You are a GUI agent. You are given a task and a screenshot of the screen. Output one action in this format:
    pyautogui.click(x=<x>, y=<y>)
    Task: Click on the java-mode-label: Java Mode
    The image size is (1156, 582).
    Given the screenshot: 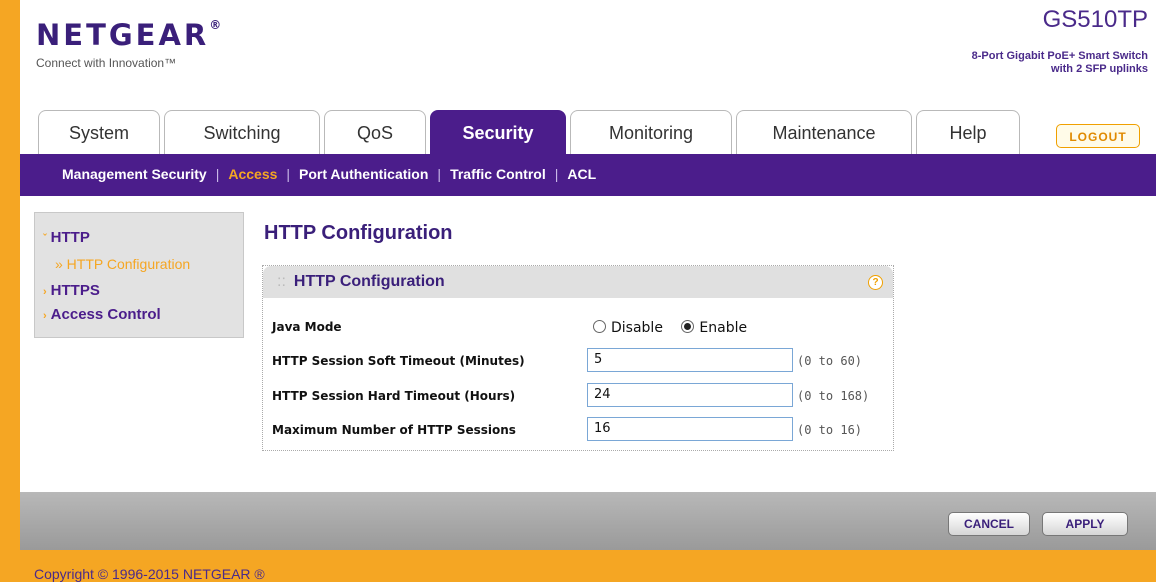 What is the action you would take?
    pyautogui.click(x=307, y=327)
    